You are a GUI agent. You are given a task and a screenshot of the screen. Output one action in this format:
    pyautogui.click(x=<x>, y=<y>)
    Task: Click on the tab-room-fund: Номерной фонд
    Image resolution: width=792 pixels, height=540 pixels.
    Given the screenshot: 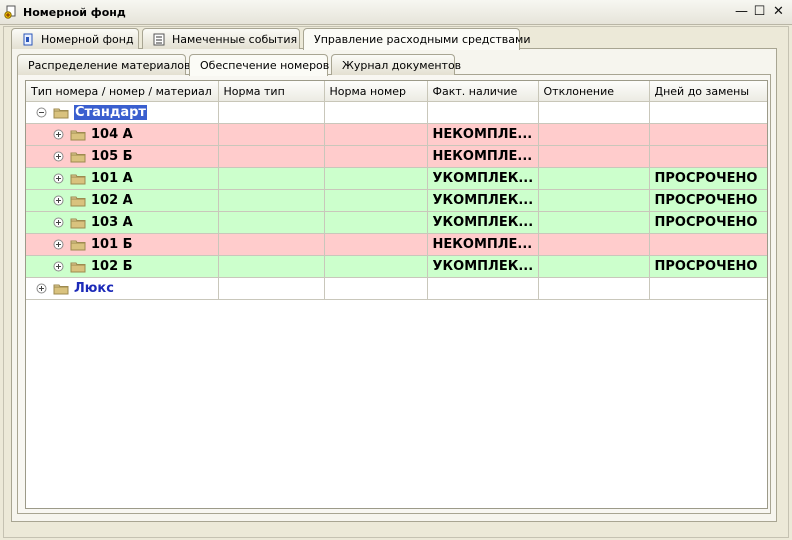 What is the action you would take?
    pyautogui.click(x=75, y=38)
    